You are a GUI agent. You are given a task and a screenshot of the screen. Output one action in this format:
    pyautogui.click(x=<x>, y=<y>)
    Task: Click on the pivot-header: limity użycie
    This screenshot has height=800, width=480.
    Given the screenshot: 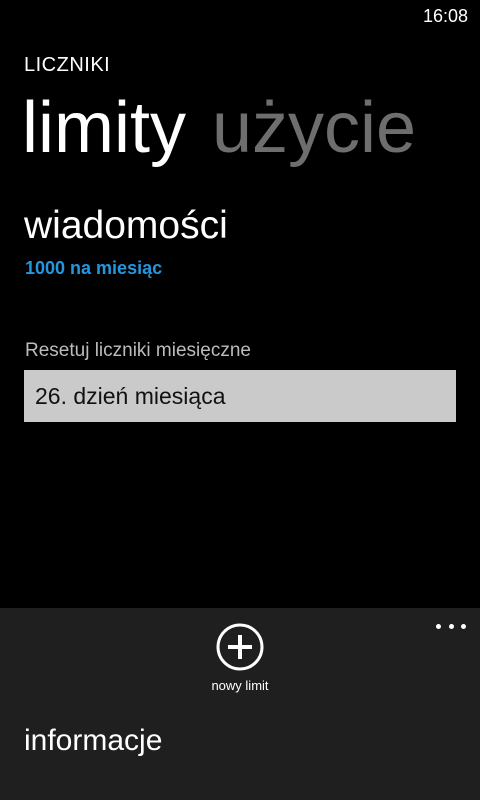 What is the action you would take?
    pyautogui.click(x=232, y=128)
    